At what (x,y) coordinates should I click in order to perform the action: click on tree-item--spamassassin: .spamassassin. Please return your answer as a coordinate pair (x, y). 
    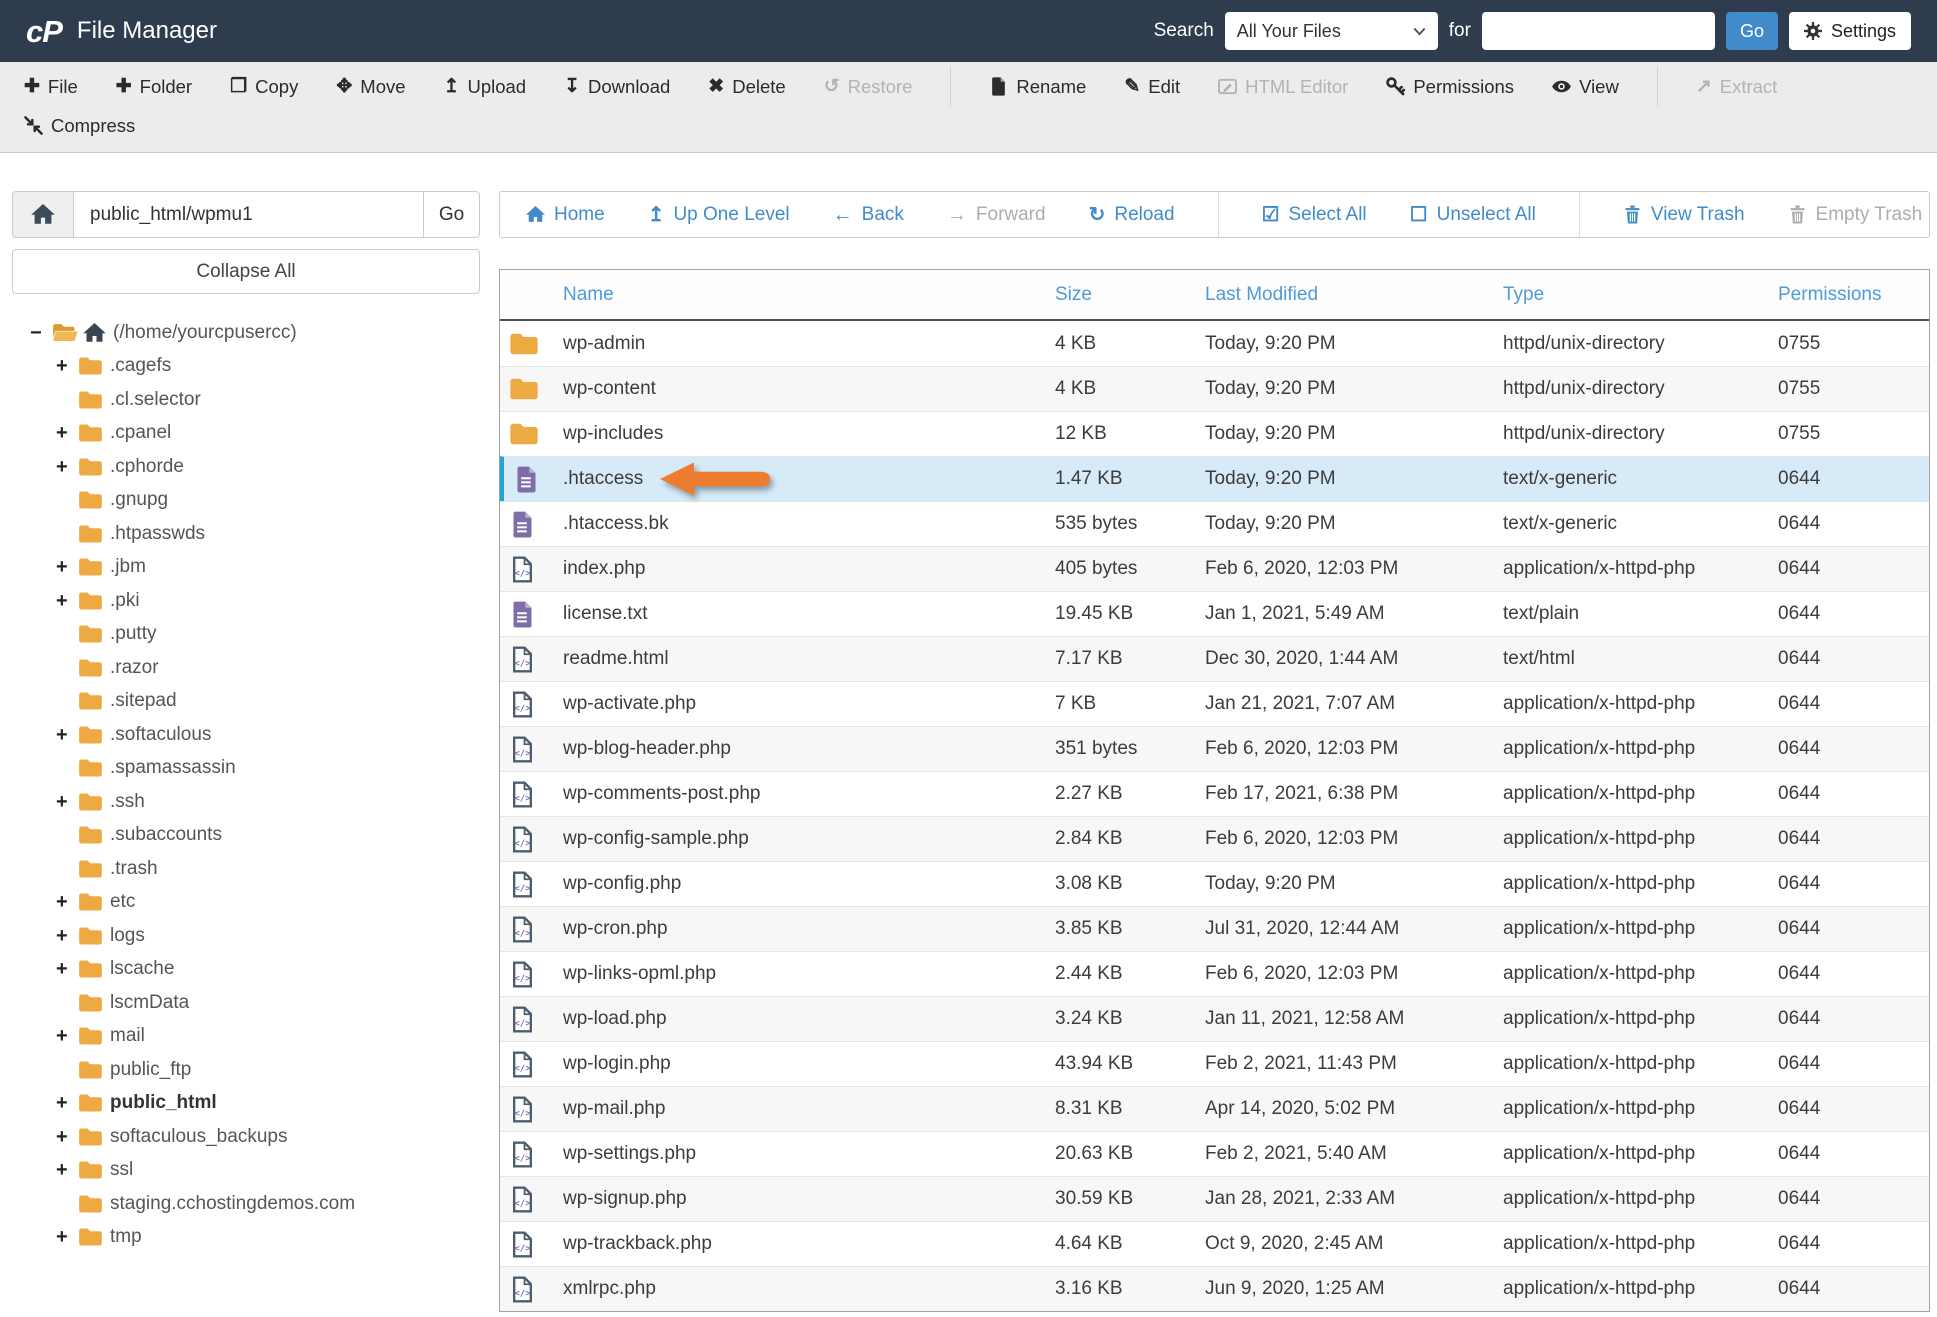
    Looking at the image, I should click on (246, 769).